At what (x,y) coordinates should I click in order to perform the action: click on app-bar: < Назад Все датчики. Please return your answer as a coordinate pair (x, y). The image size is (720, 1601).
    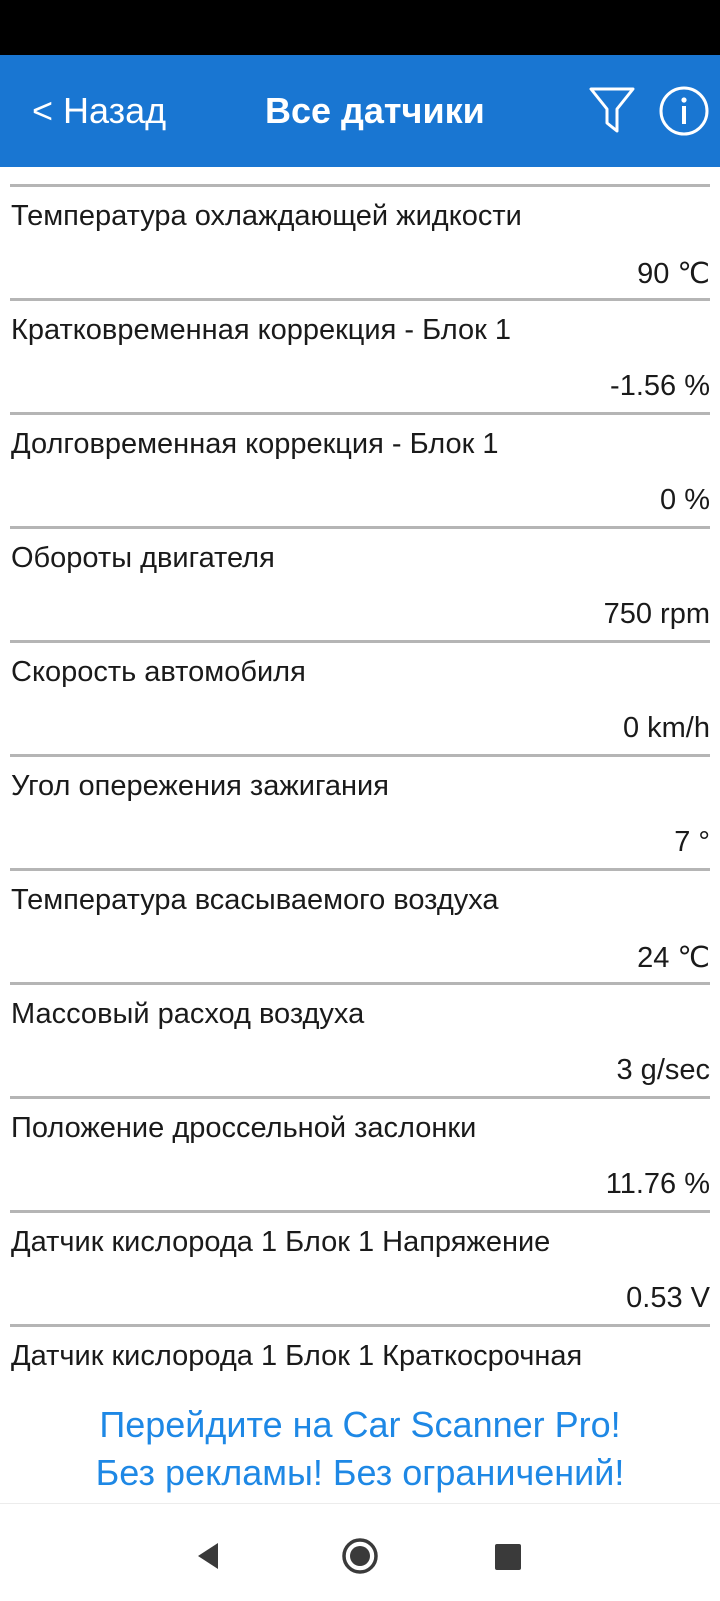
    Looking at the image, I should click on (360, 111).